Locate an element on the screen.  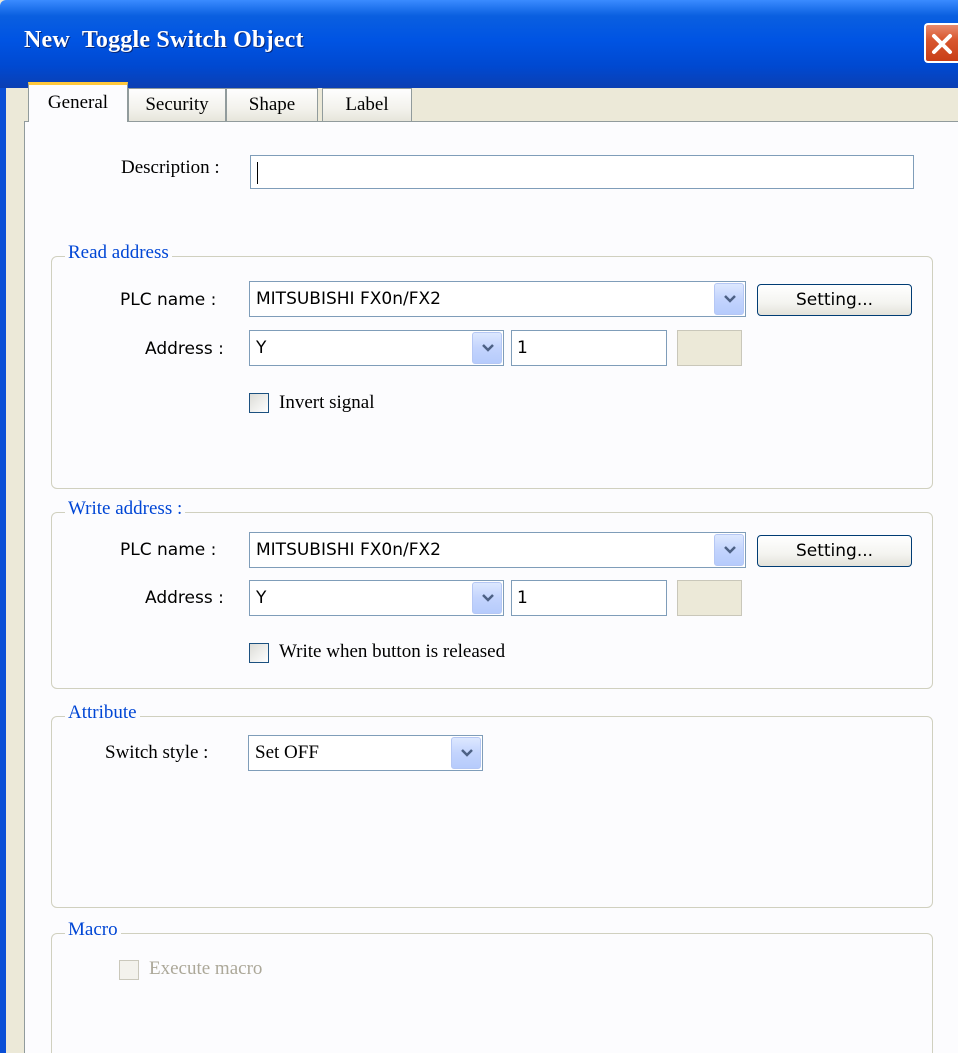
close-button is located at coordinates (941, 43).